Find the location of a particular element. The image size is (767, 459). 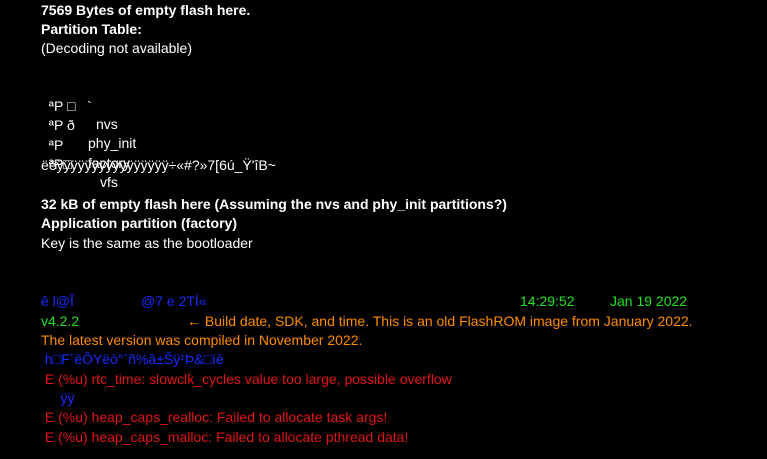

decoding-note: (Decoding not available) is located at coordinates (116, 48).